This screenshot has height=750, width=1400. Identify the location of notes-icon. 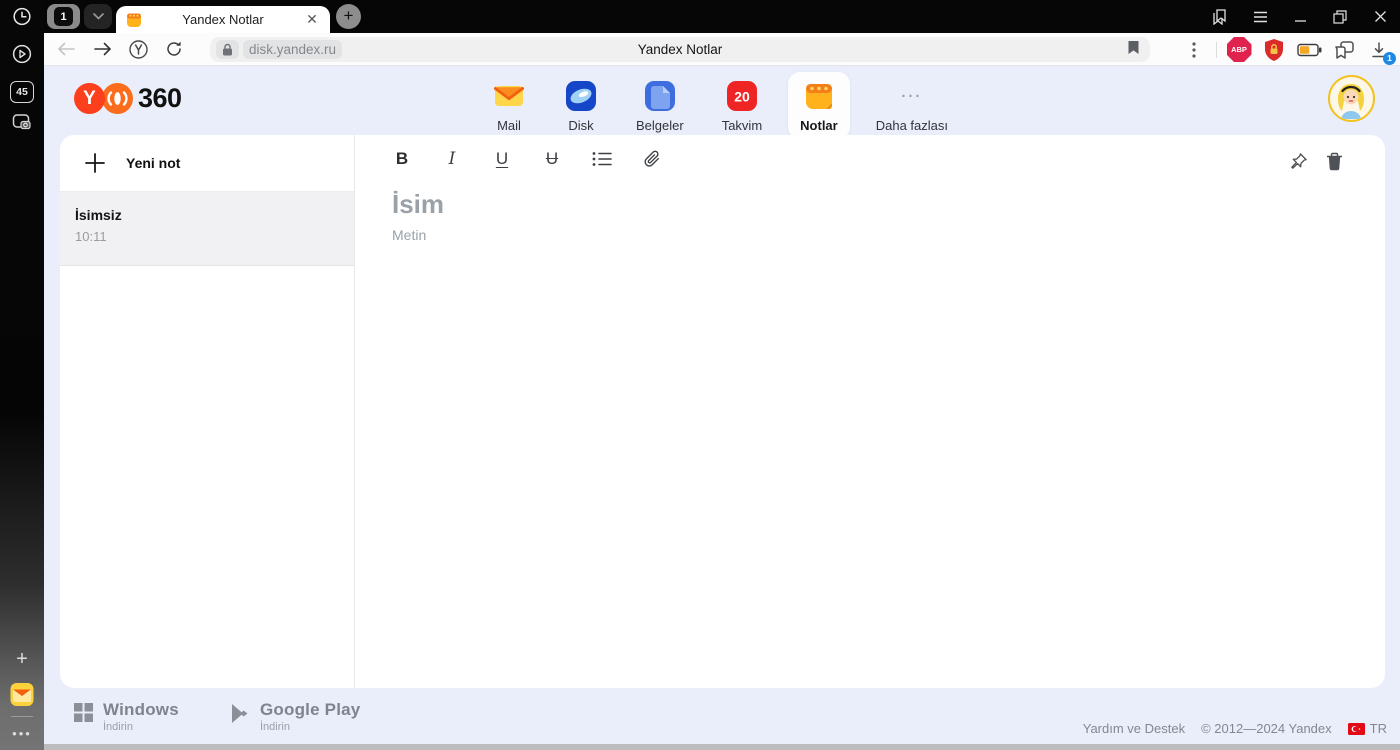
(819, 96).